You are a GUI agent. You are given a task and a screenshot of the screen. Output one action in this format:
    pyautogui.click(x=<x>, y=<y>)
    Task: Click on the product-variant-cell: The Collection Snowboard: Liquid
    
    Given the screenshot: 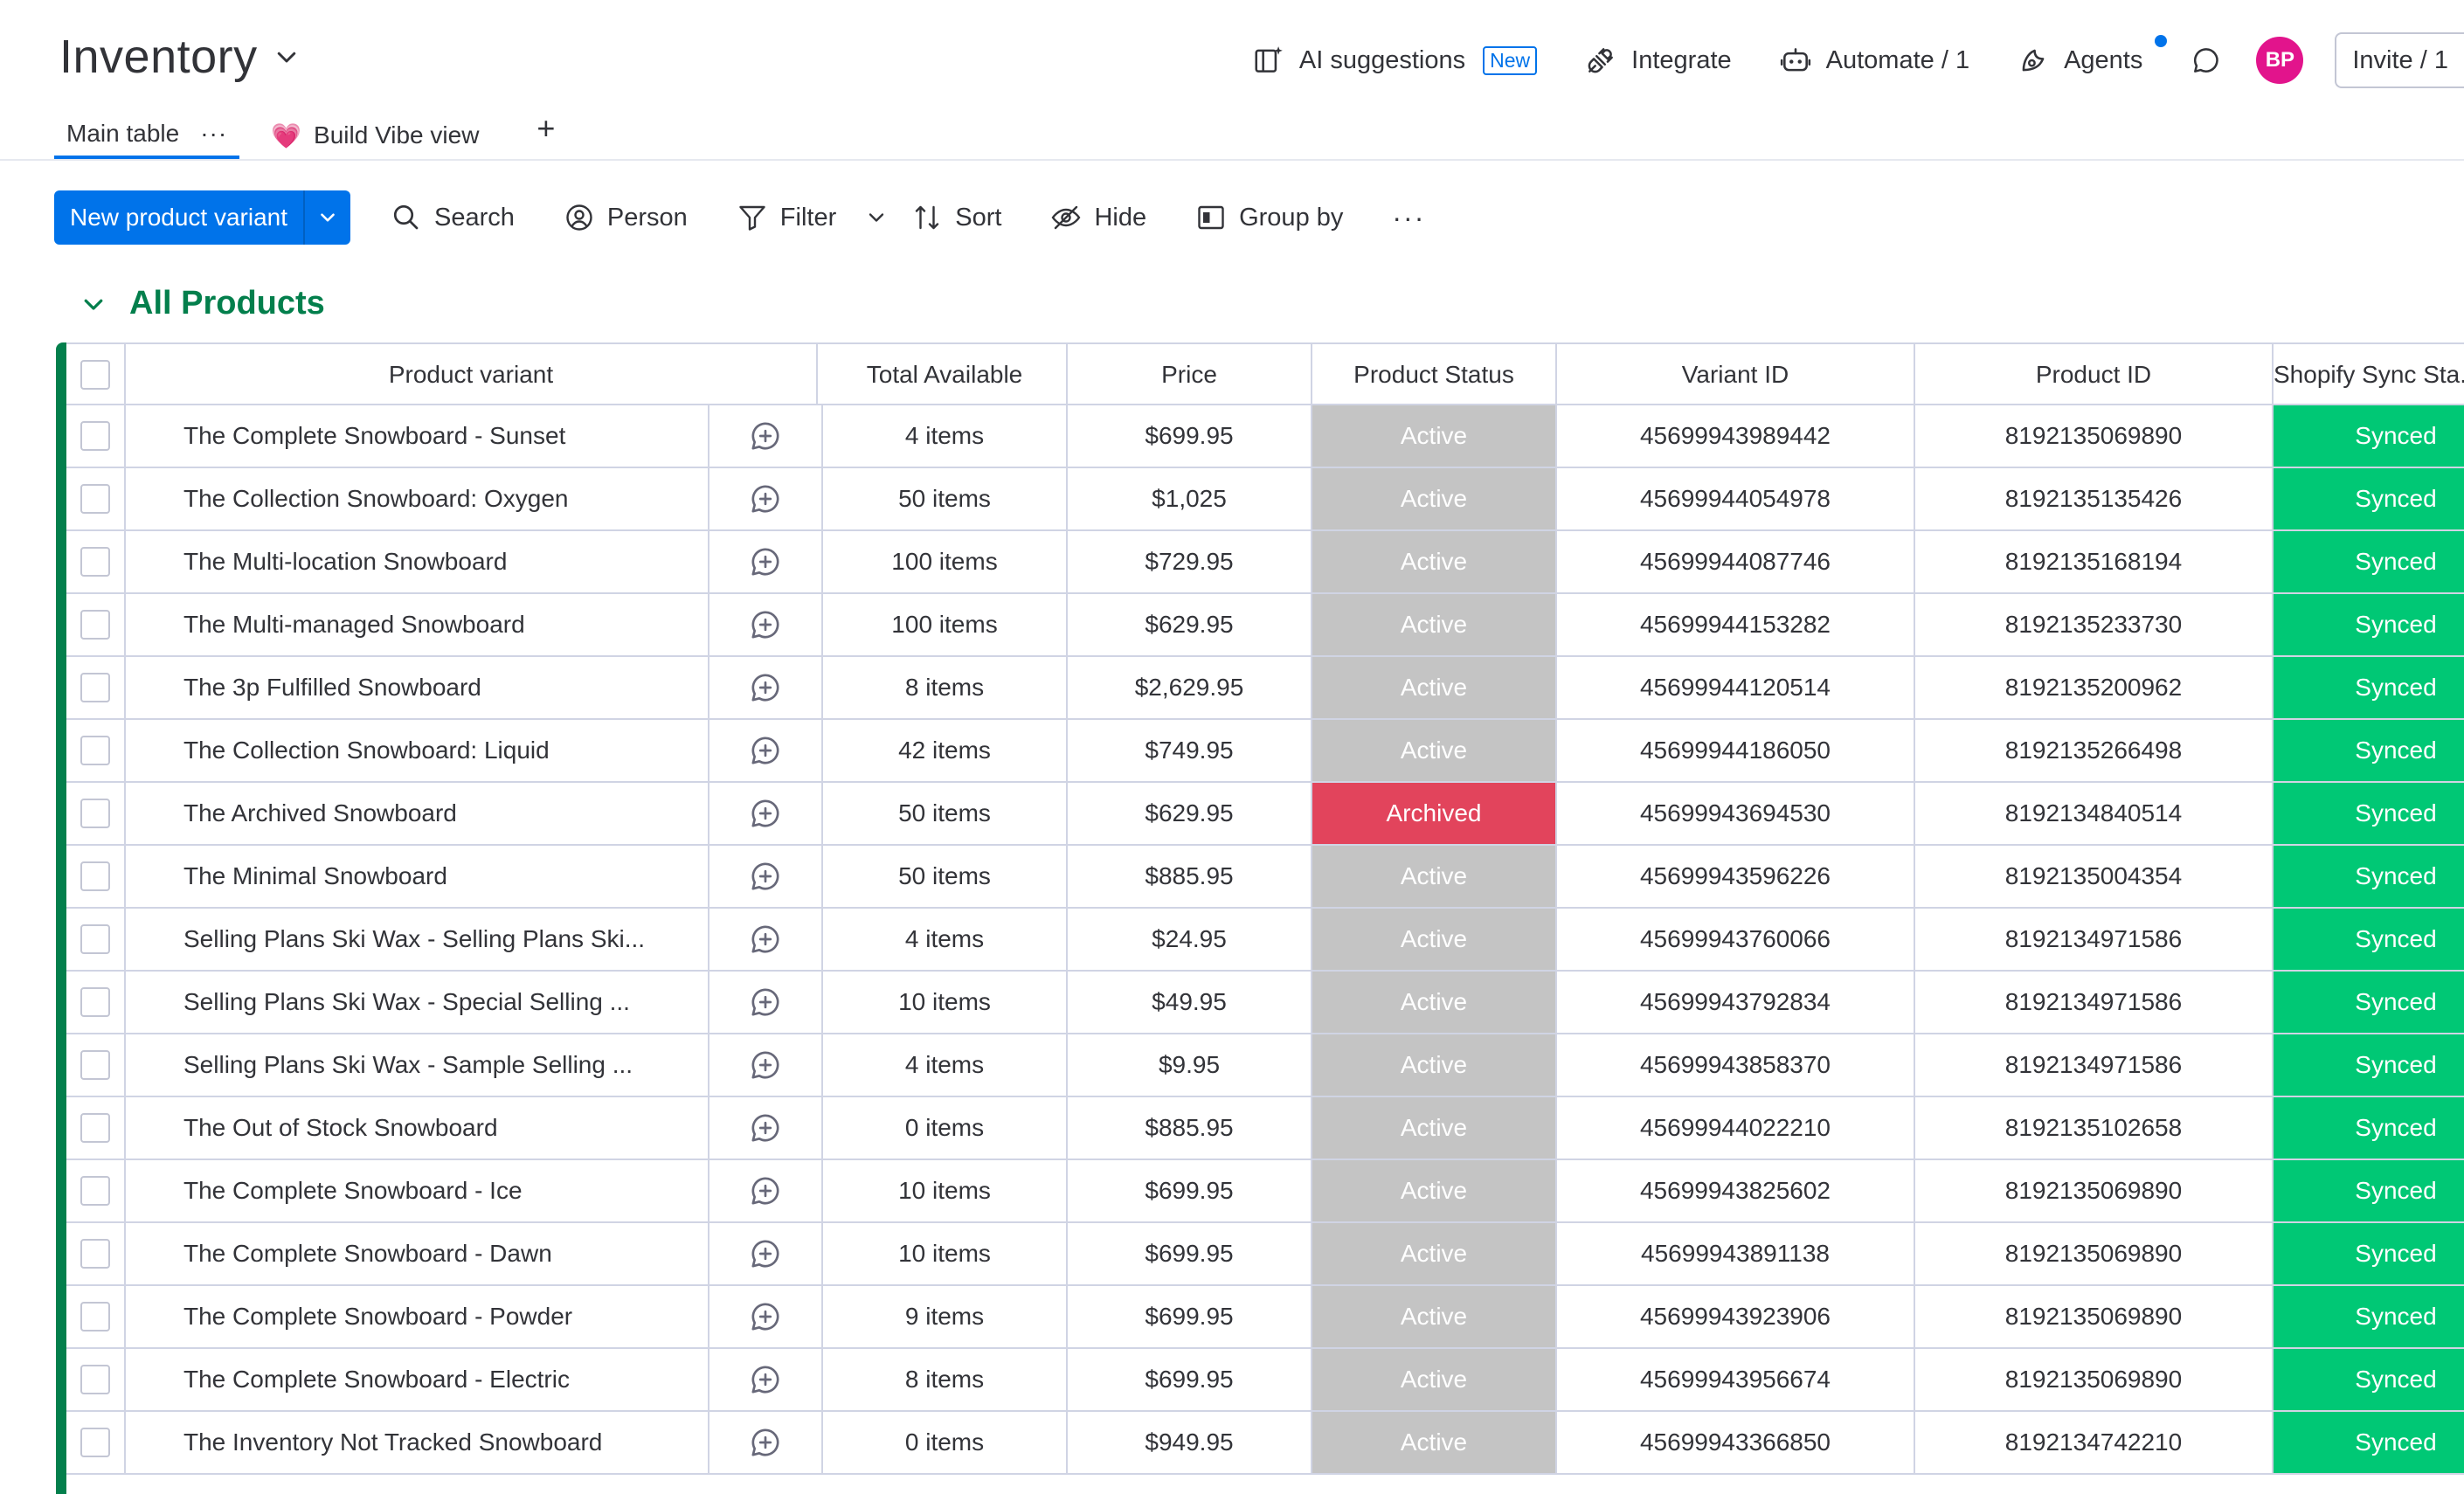 What is the action you would take?
    pyautogui.click(x=417, y=750)
    